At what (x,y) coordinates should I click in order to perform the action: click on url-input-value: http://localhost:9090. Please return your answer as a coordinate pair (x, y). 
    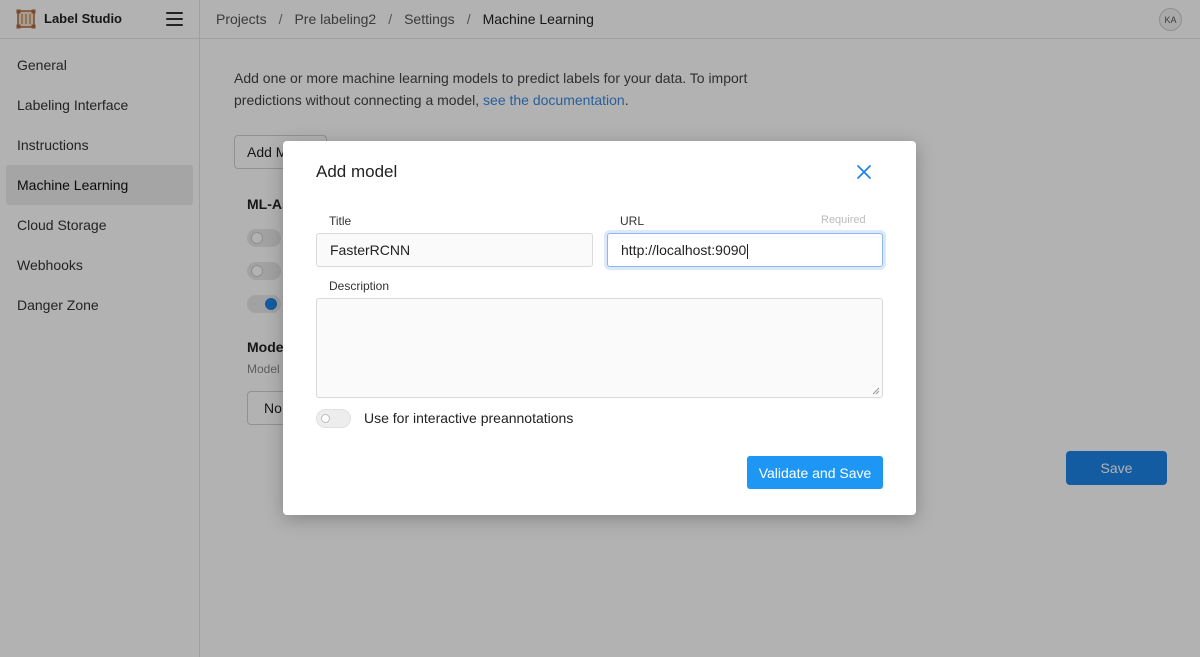
    Looking at the image, I should click on (684, 250).